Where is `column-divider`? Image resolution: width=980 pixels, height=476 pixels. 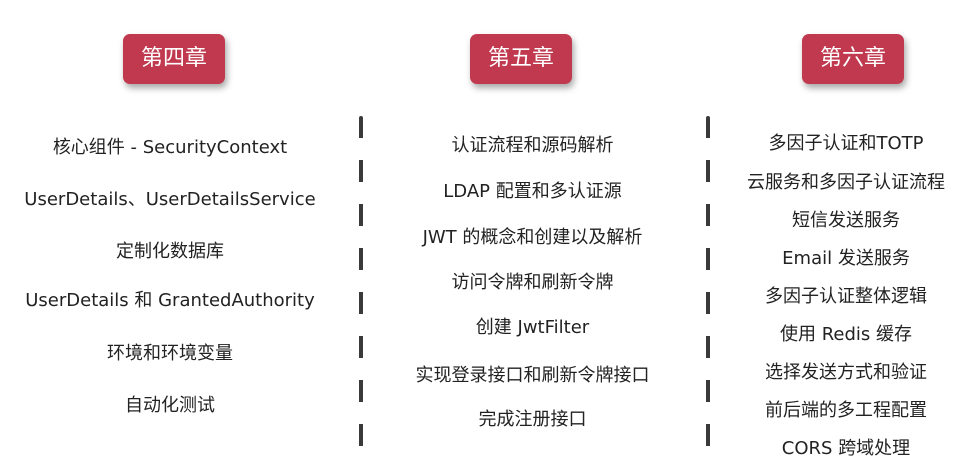
column-divider is located at coordinates (708, 286).